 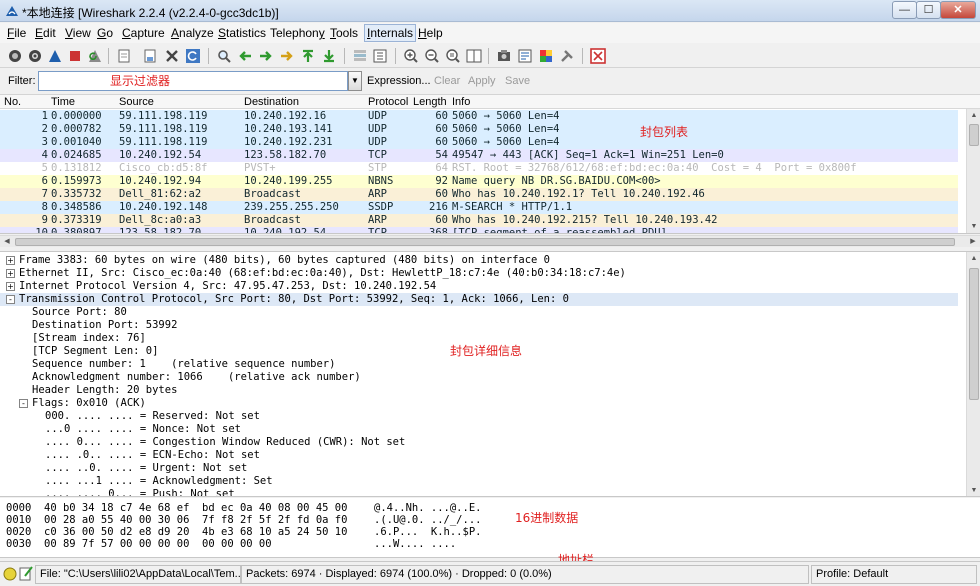 I want to click on detail-line: .... .... 0... = Push: Not set, so click(x=479, y=492).